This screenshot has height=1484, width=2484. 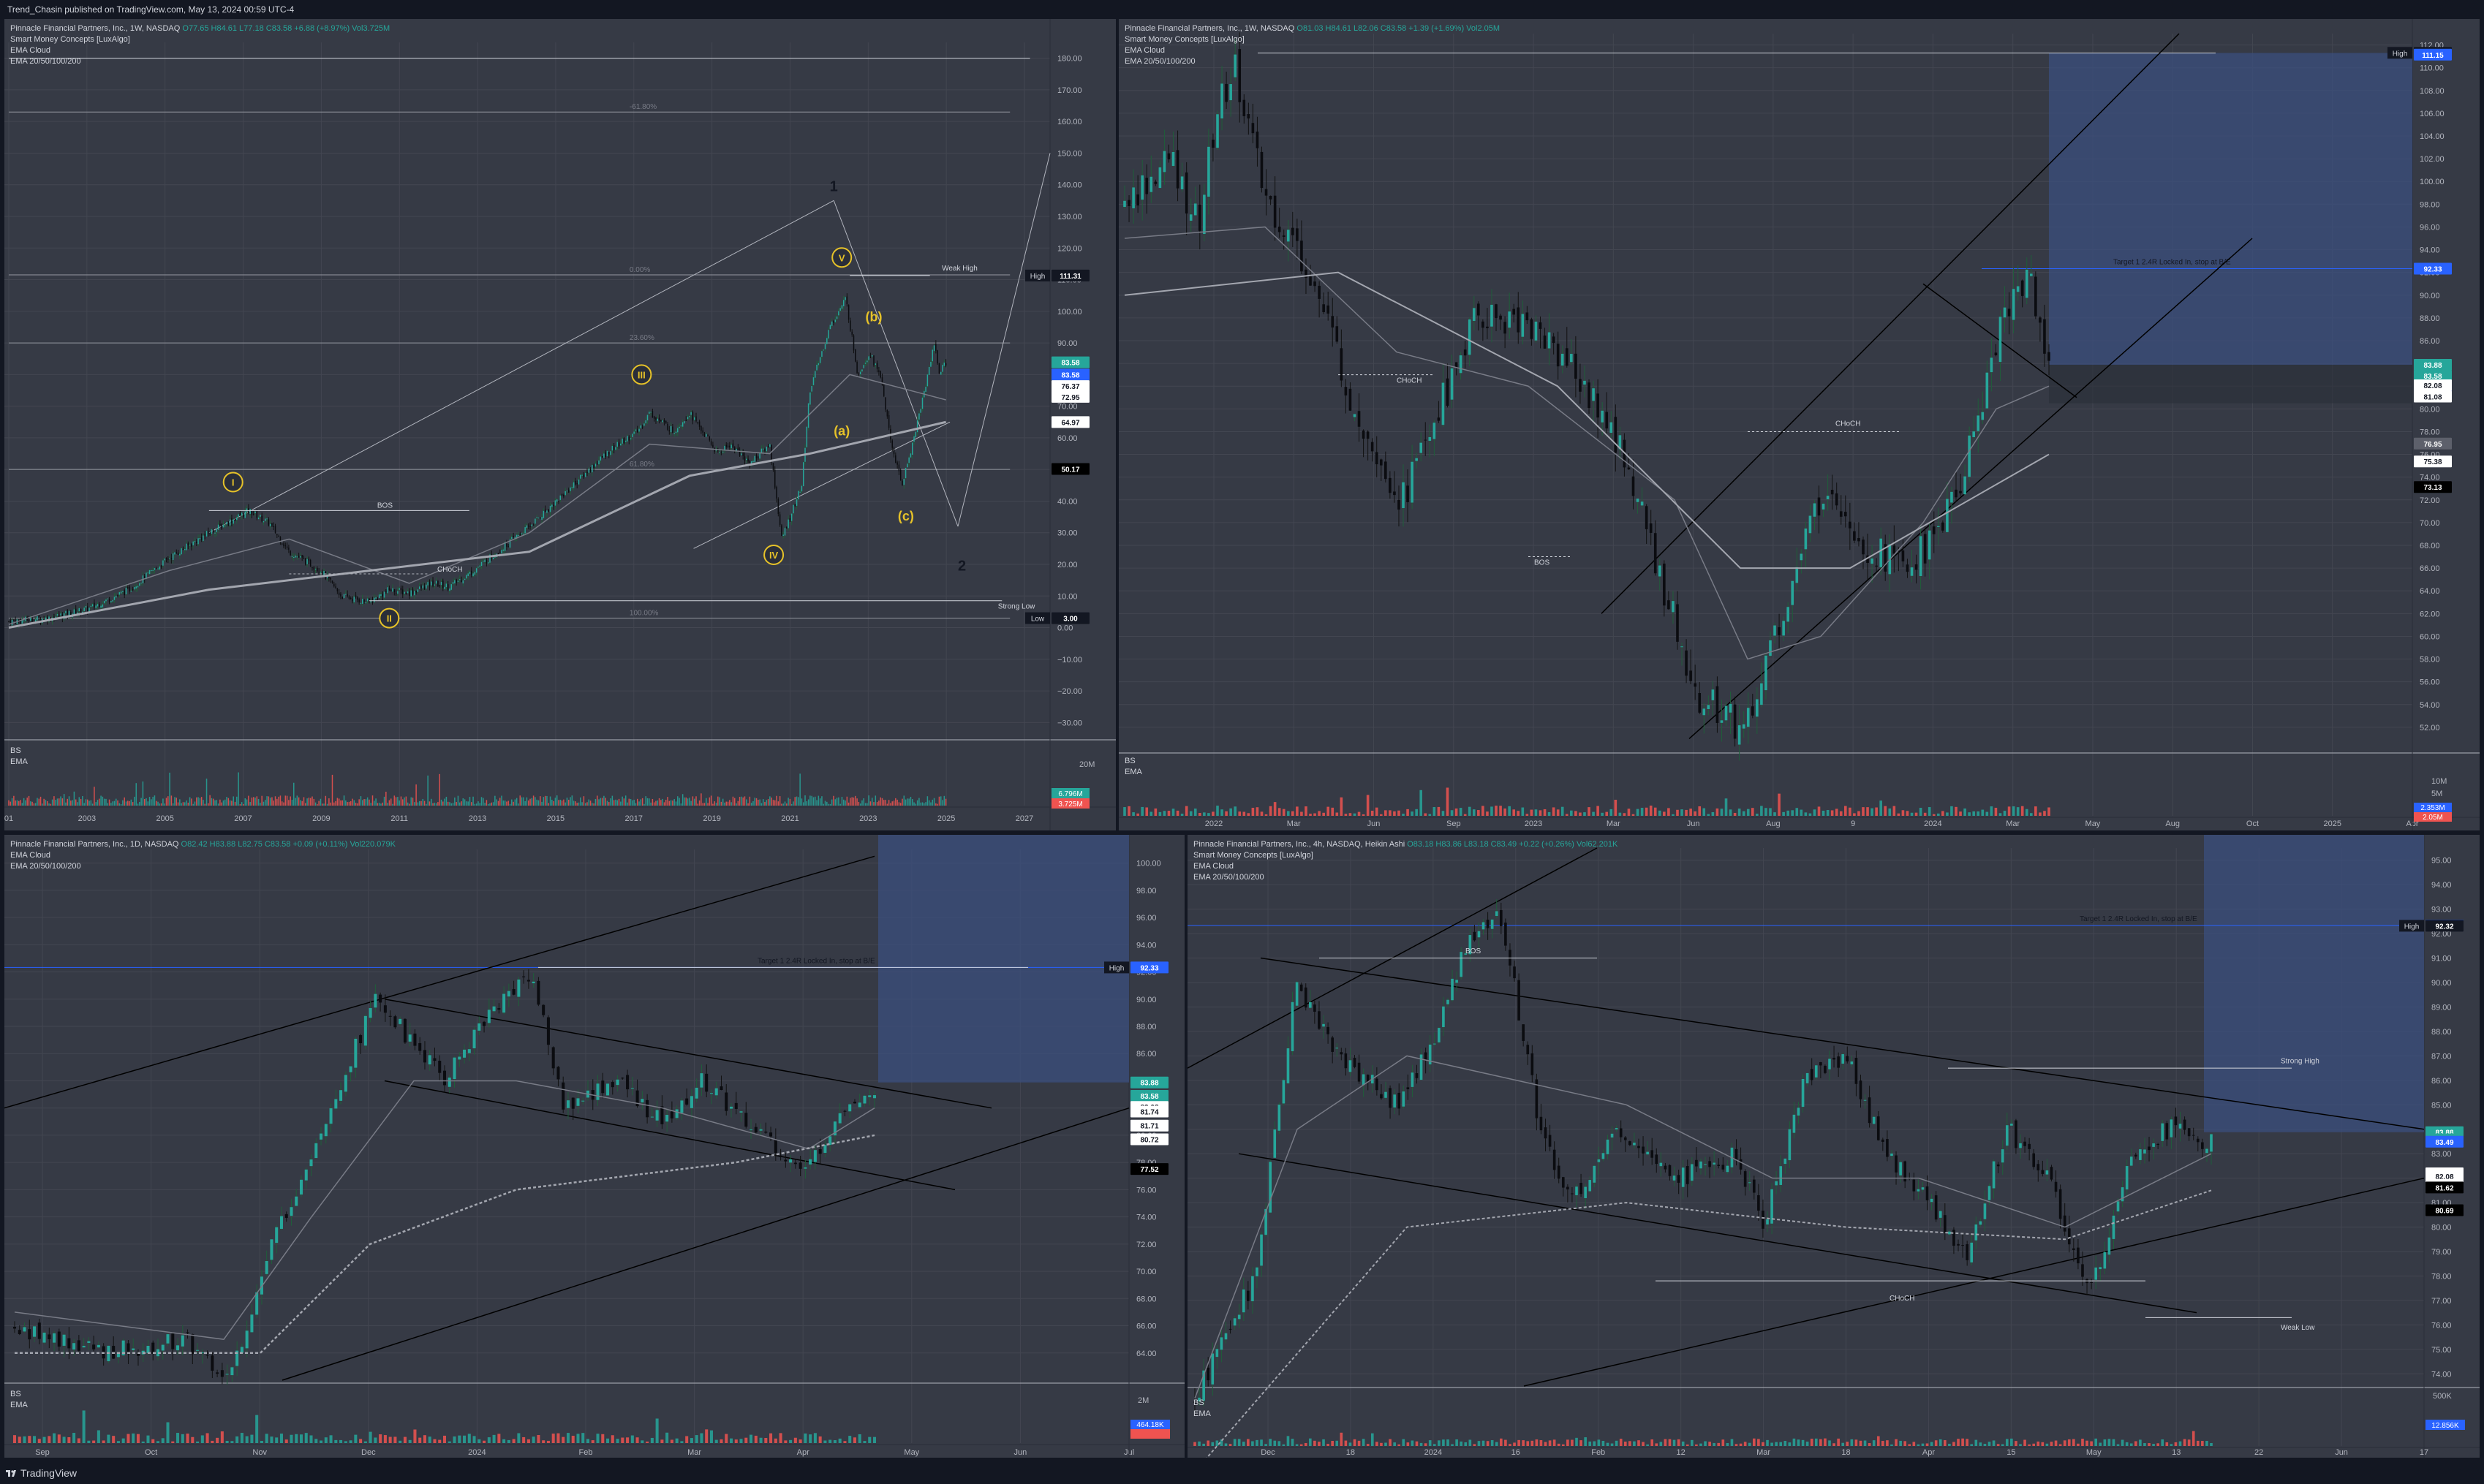 I want to click on brand-name: TradingView, so click(x=49, y=1473).